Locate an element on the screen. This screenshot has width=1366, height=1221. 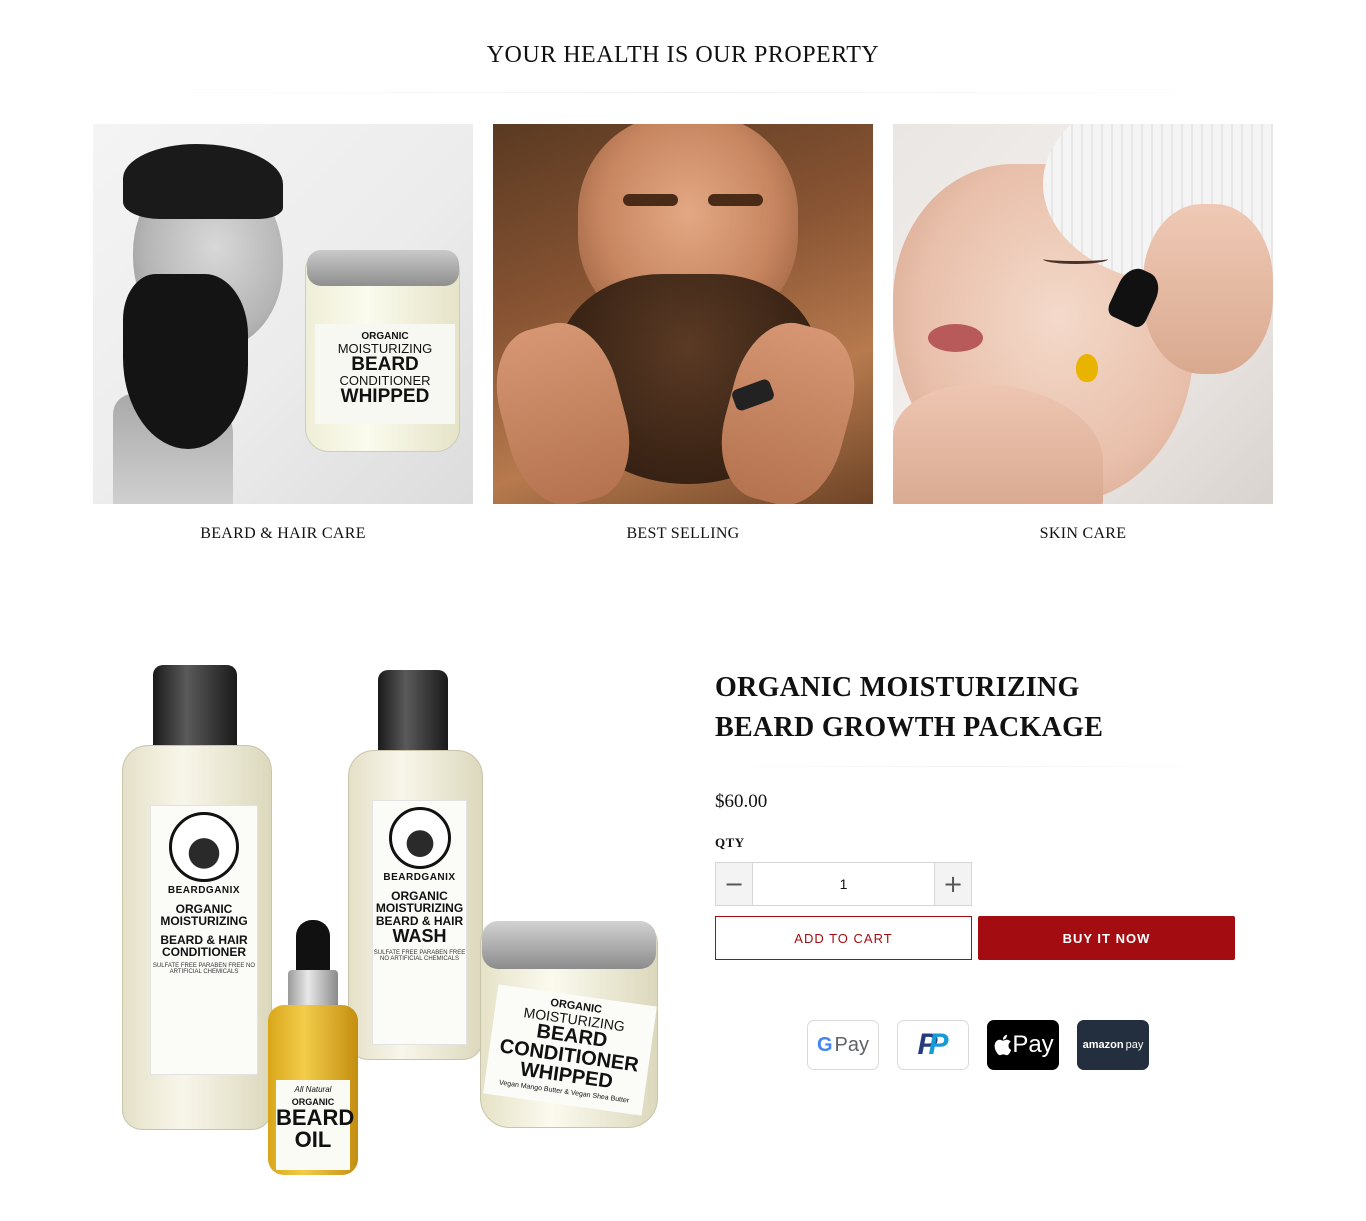
collection-skin-care: SKIN CARE is located at coordinates (1083, 333).